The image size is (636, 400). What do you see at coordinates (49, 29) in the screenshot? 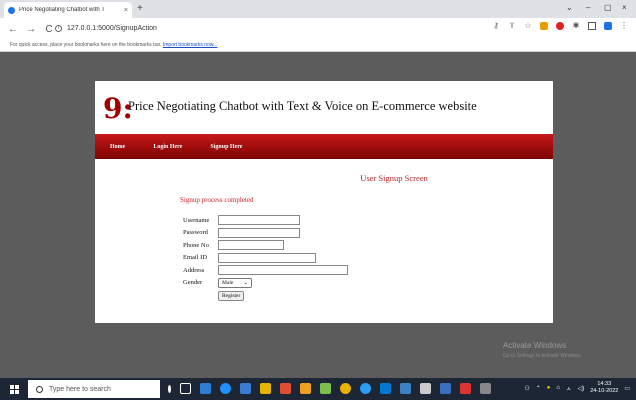
I see `reload-button: C` at bounding box center [49, 29].